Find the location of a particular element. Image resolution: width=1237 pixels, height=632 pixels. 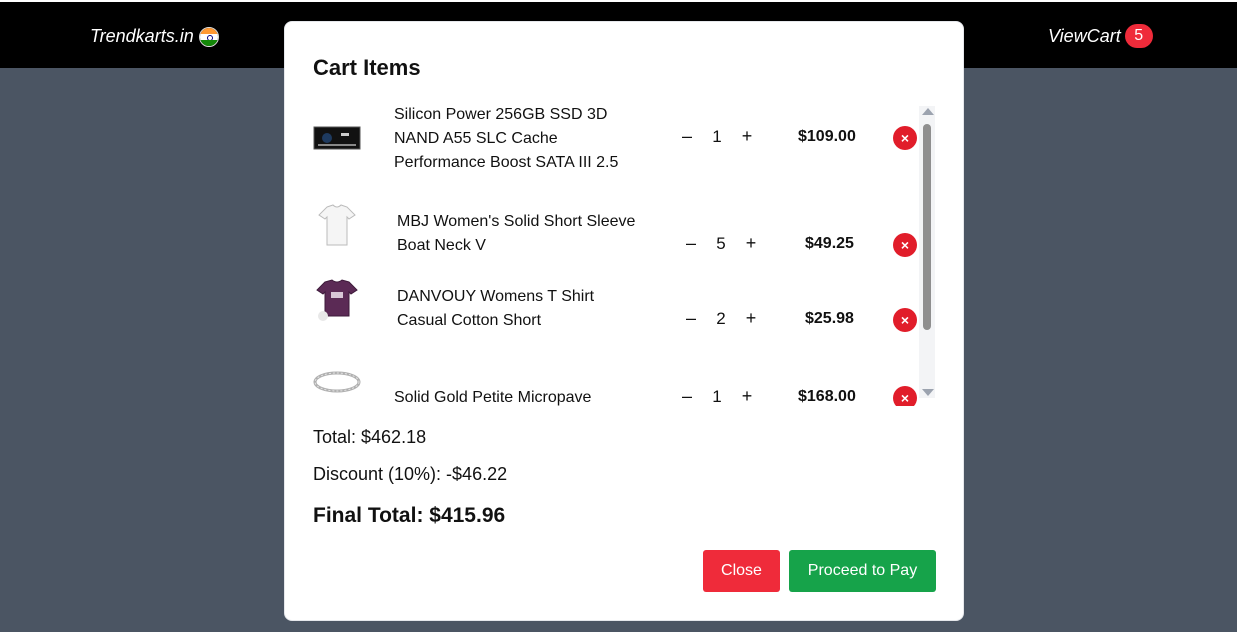

scroll-up-arrow-icon is located at coordinates (928, 111).